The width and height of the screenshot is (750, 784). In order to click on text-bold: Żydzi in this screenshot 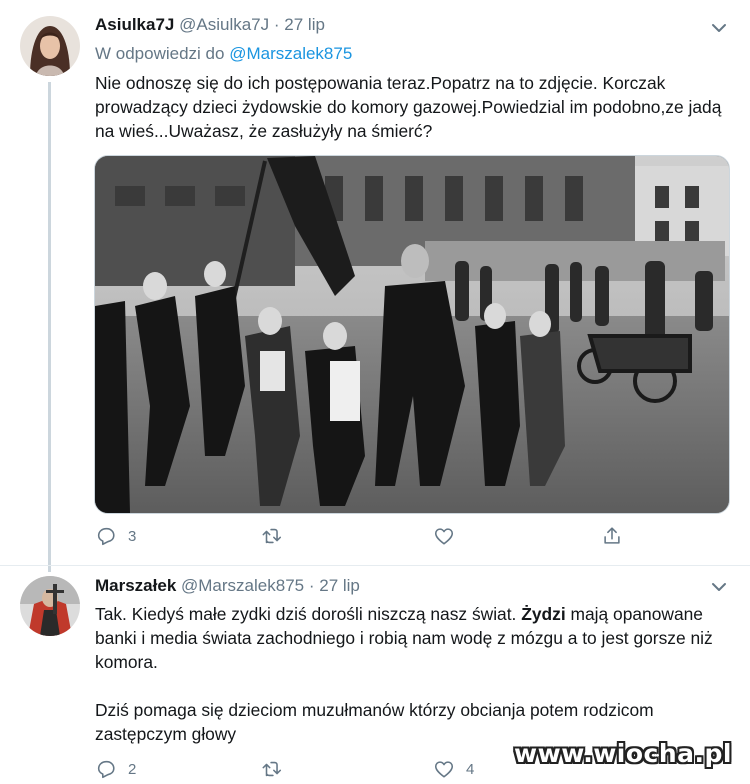, I will do `click(543, 614)`.